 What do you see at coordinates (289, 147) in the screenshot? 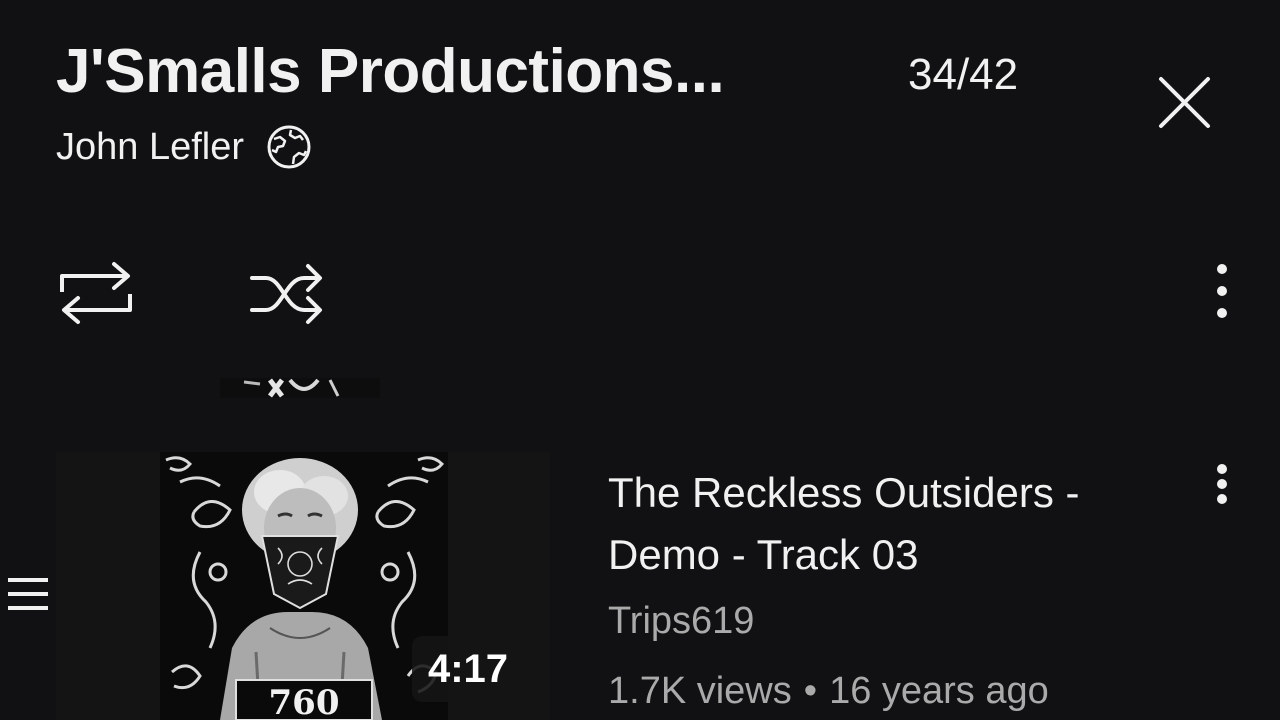
I see `globe-icon` at bounding box center [289, 147].